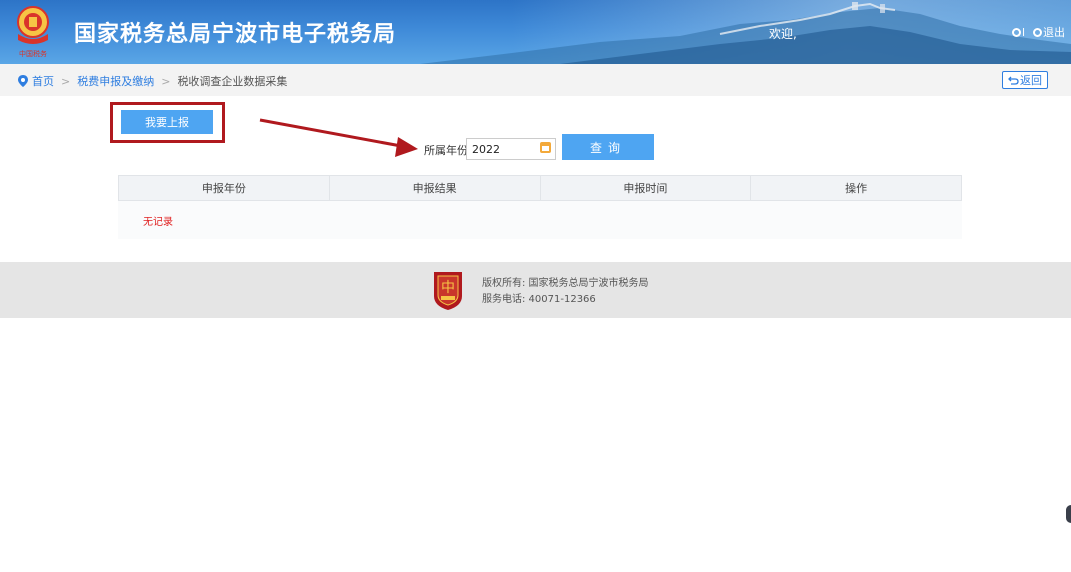  Describe the element at coordinates (646, 188) in the screenshot. I see `column-header-time: 申报时间` at that location.